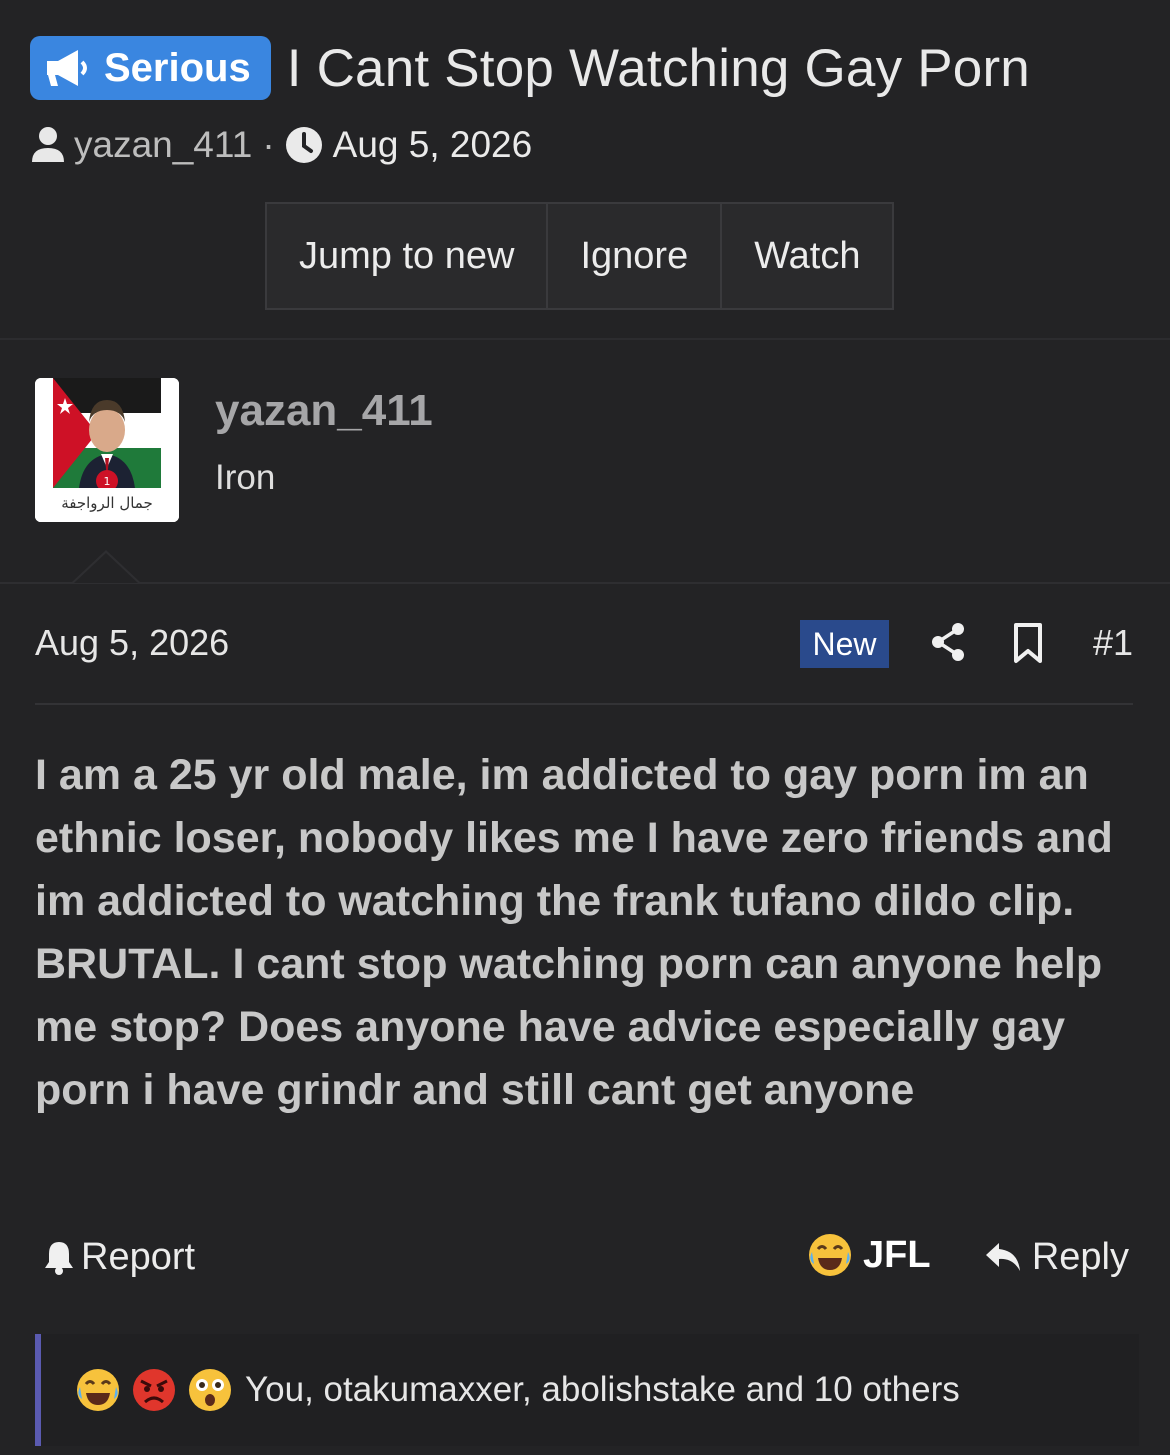  What do you see at coordinates (245, 477) in the screenshot?
I see `user-title: Iron` at bounding box center [245, 477].